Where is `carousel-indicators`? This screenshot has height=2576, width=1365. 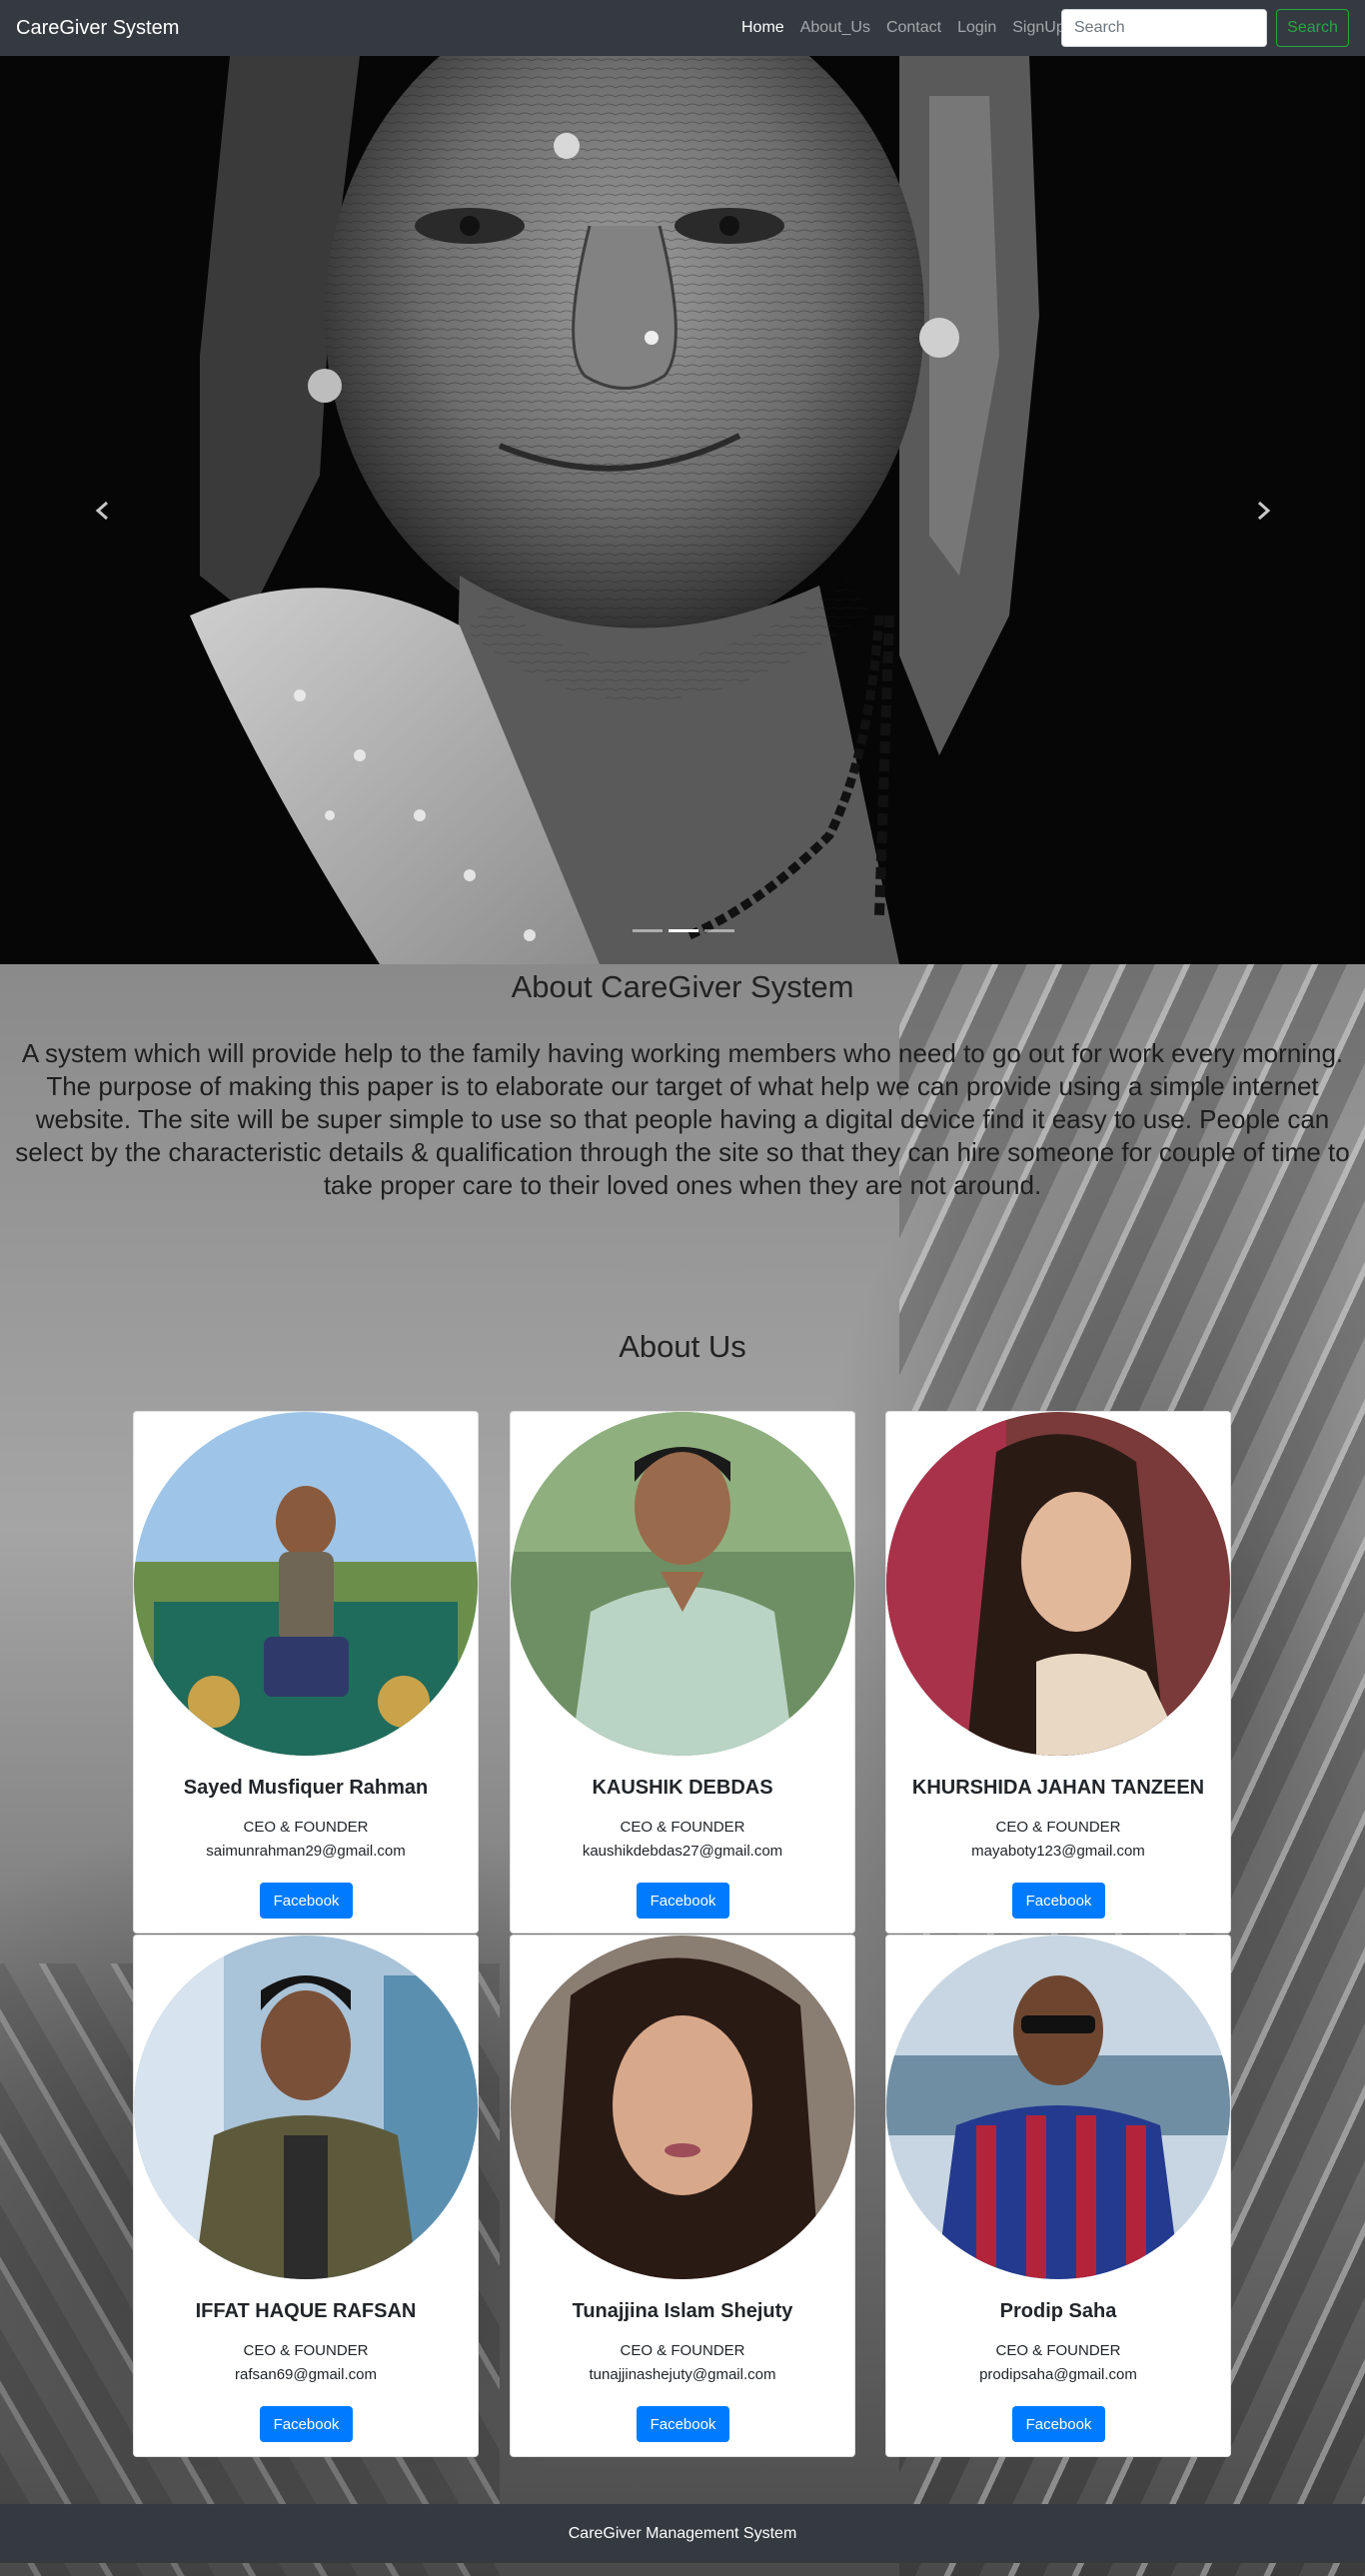
carousel-indicators is located at coordinates (683, 930).